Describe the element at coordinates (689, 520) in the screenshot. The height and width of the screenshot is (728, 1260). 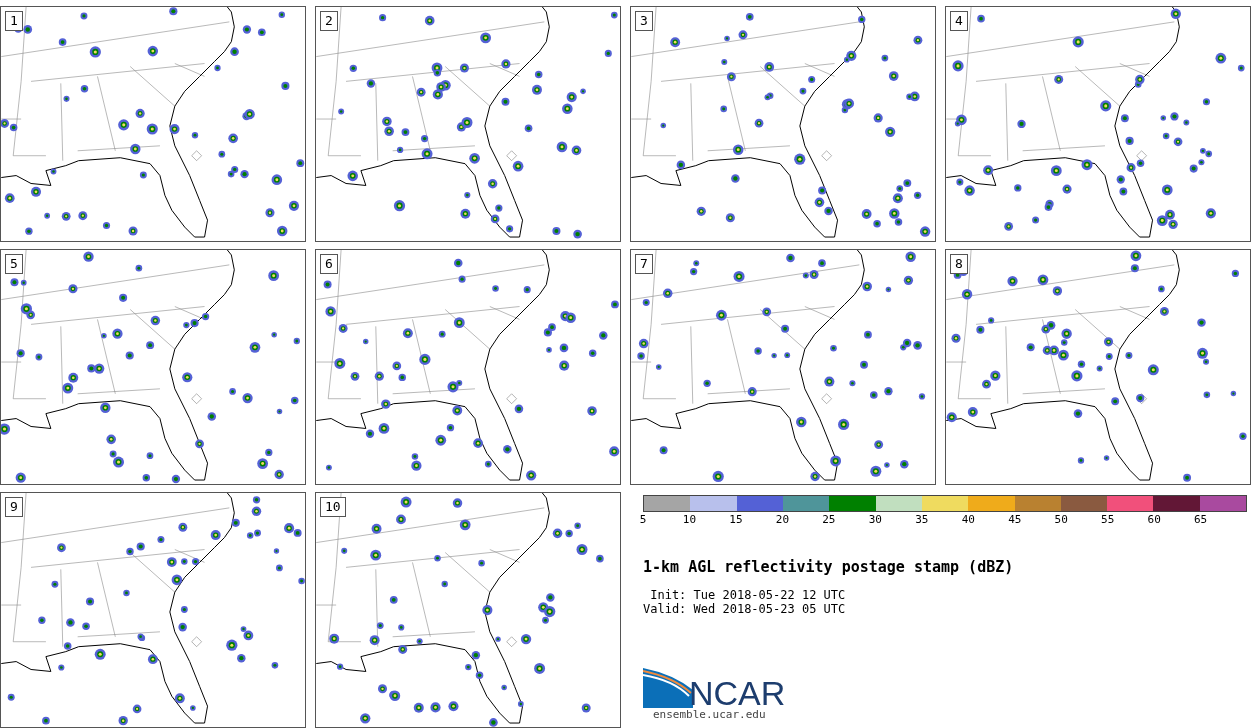
I see `tick-label: 10` at that location.